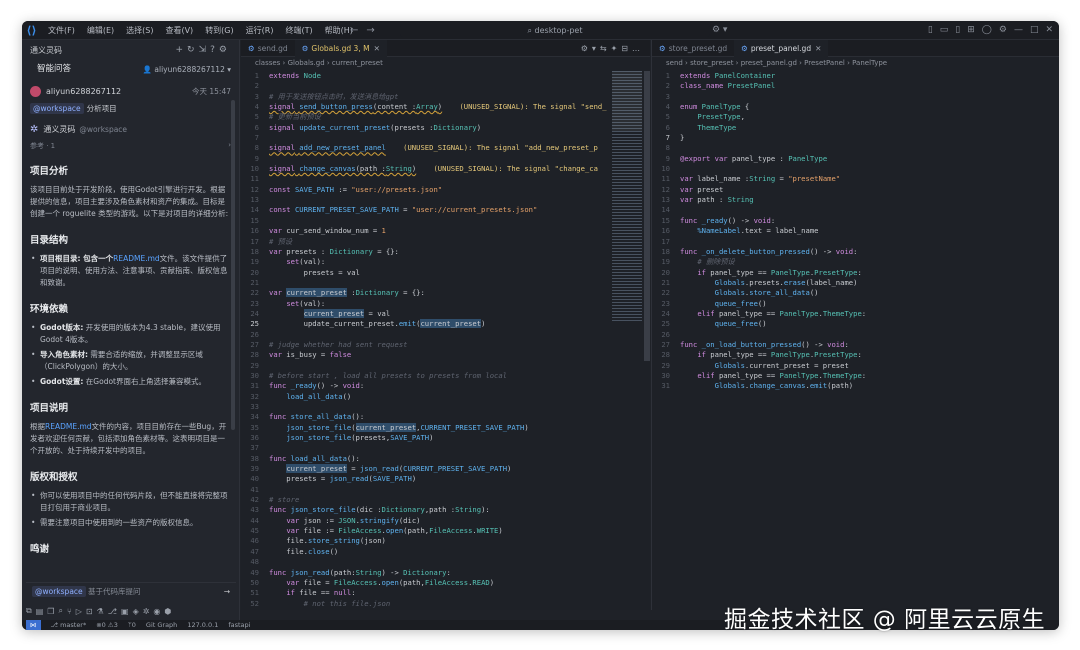 The height and width of the screenshot is (650, 1080). What do you see at coordinates (187, 69) in the screenshot?
I see `user-account: 👤 aliyun6288267112 ▾` at bounding box center [187, 69].